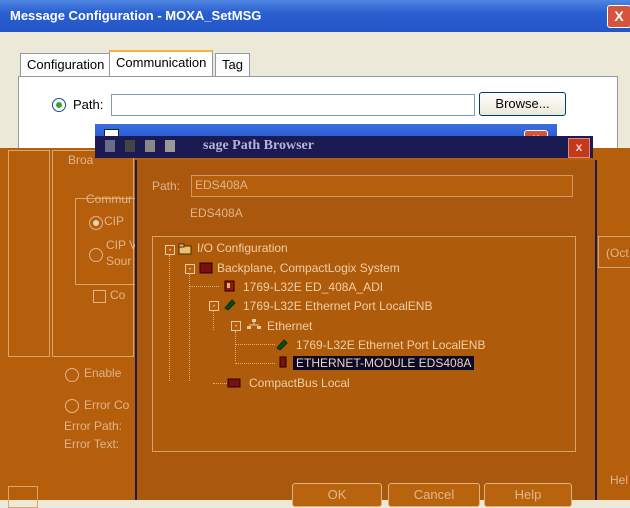 This screenshot has width=630, height=508. Describe the element at coordinates (254, 324) in the screenshot. I see `network-icon` at that location.